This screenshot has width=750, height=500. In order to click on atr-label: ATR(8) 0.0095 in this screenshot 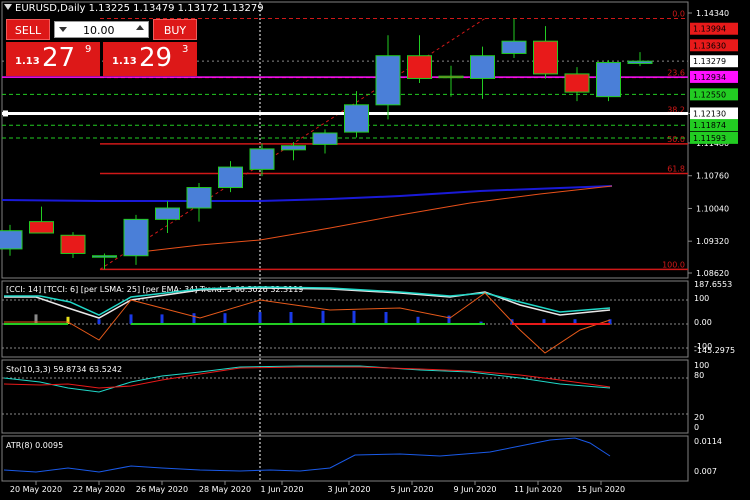, I will do `click(34, 445)`.